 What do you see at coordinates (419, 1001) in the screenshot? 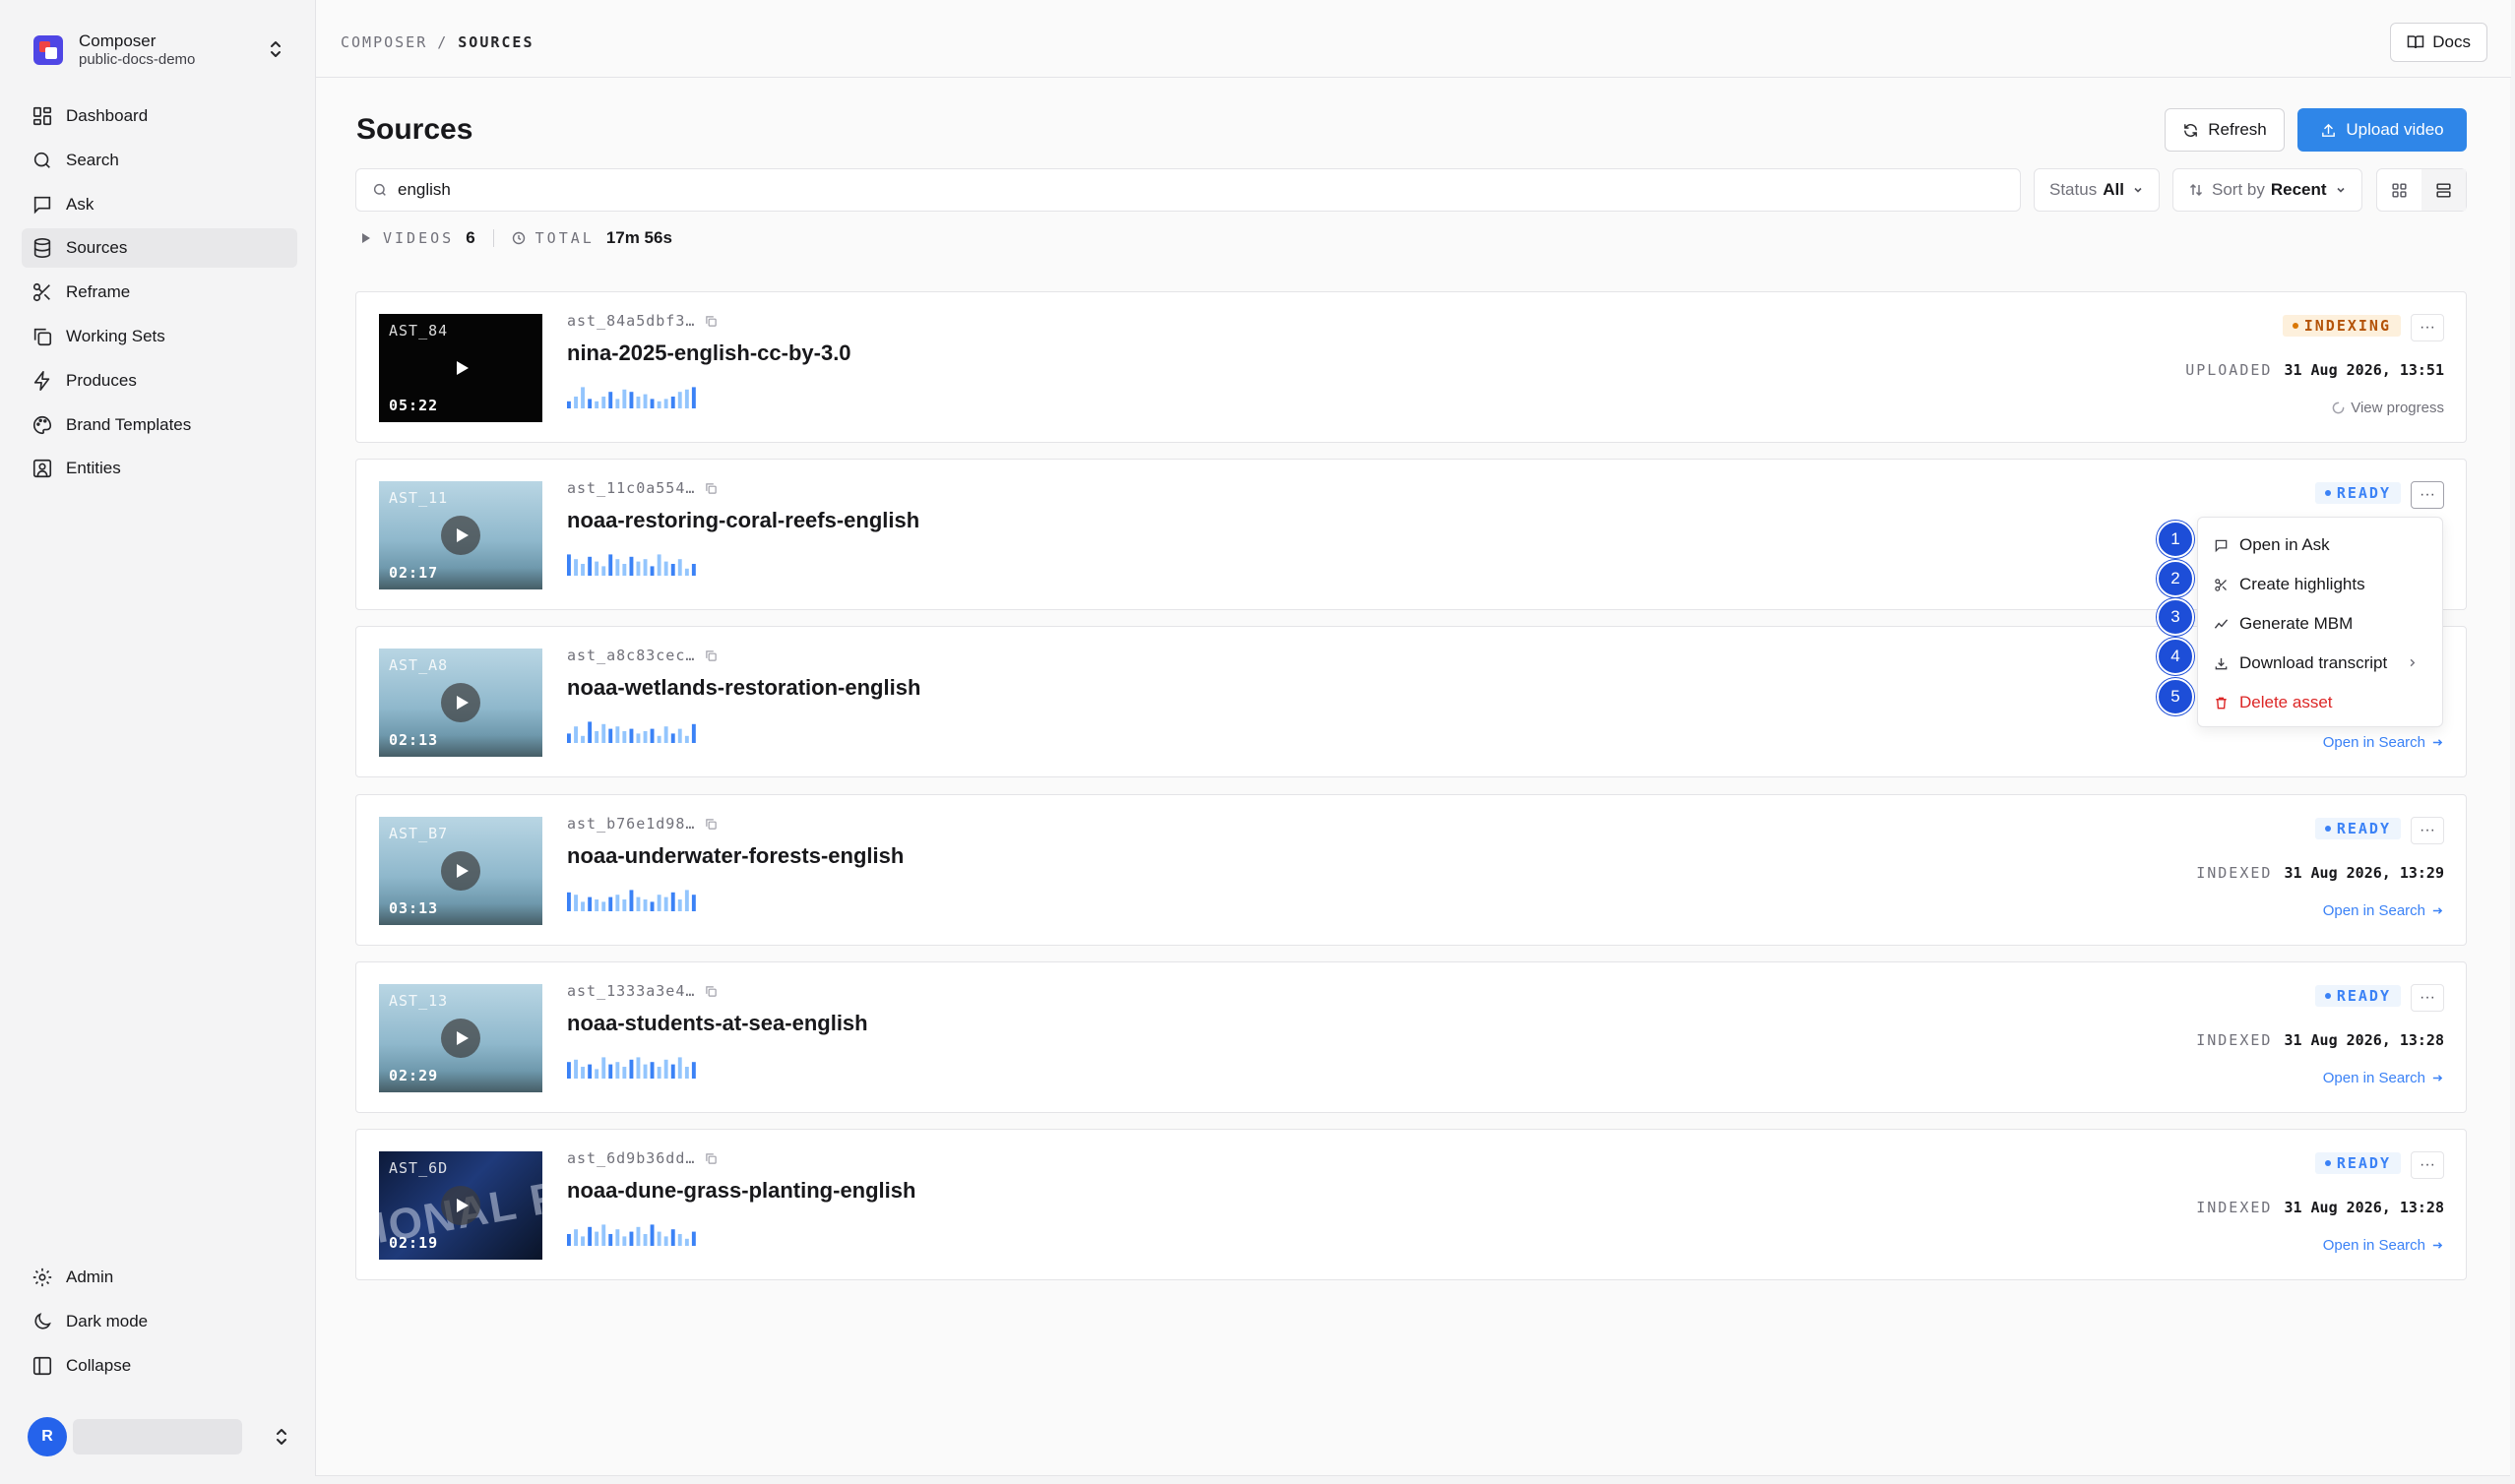
I see `thumbnail-code: AST_13` at bounding box center [419, 1001].